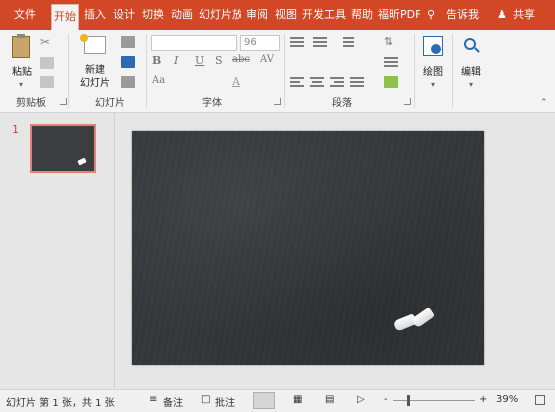 Image resolution: width=555 pixels, height=412 pixels. Describe the element at coordinates (260, 43) in the screenshot. I see `font-size-combo: 96` at that location.